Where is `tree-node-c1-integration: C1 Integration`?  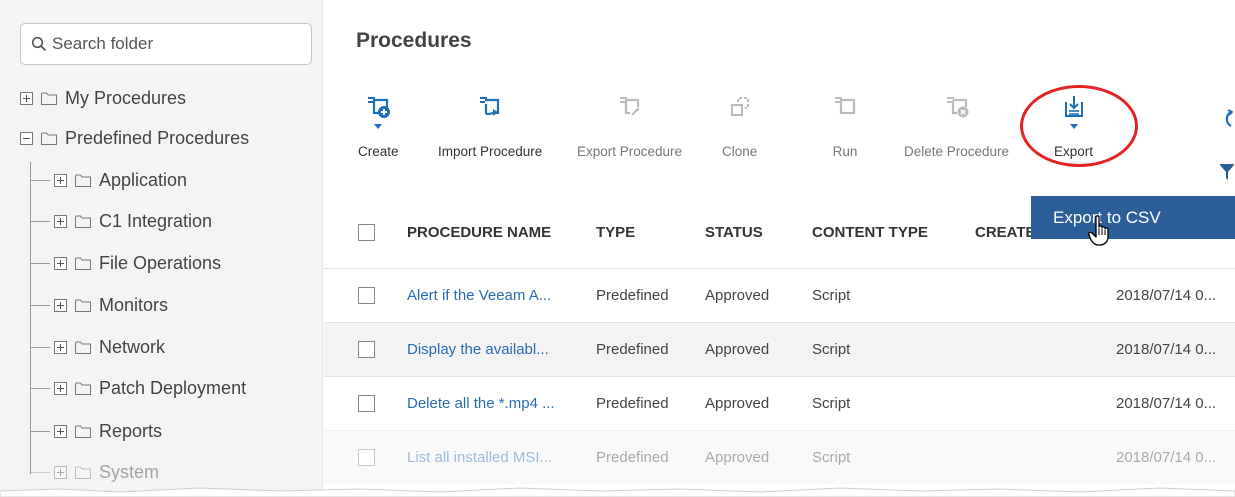 tree-node-c1-integration: C1 Integration is located at coordinates (121, 221).